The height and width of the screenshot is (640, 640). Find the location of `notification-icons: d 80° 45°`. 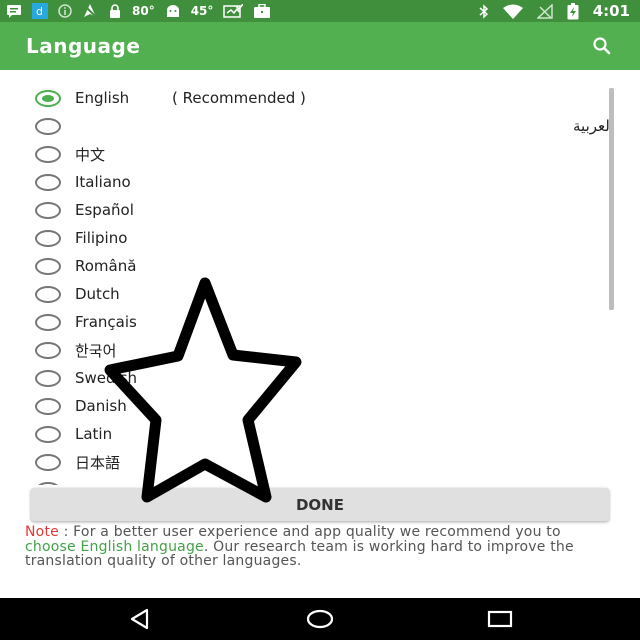

notification-icons: d 80° 45° is located at coordinates (135, 11).